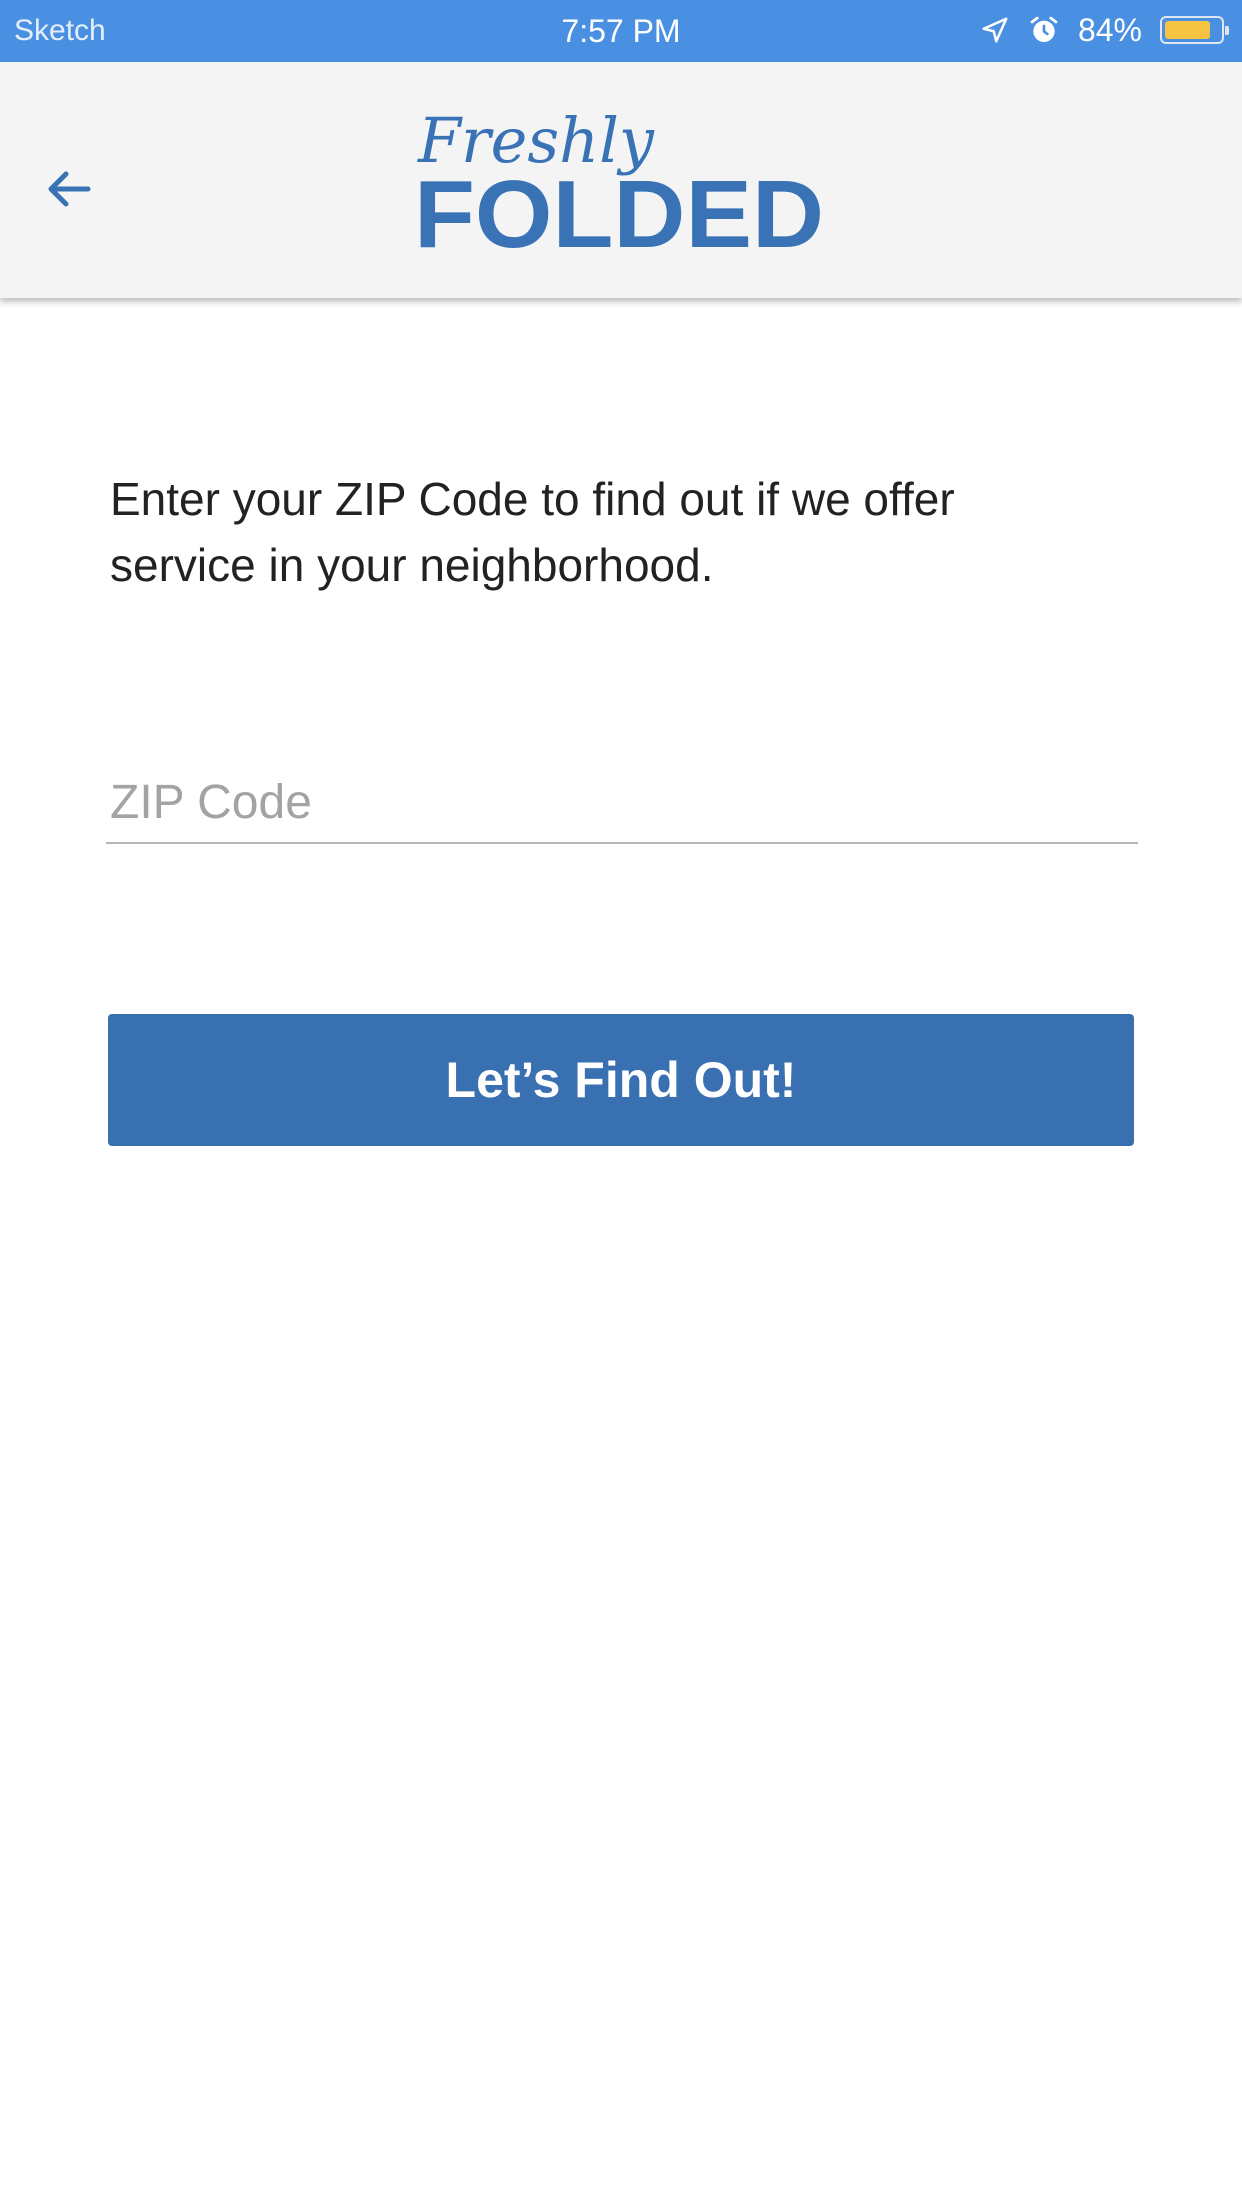  Describe the element at coordinates (1109, 29) in the screenshot. I see `battery-percent: 84%` at that location.